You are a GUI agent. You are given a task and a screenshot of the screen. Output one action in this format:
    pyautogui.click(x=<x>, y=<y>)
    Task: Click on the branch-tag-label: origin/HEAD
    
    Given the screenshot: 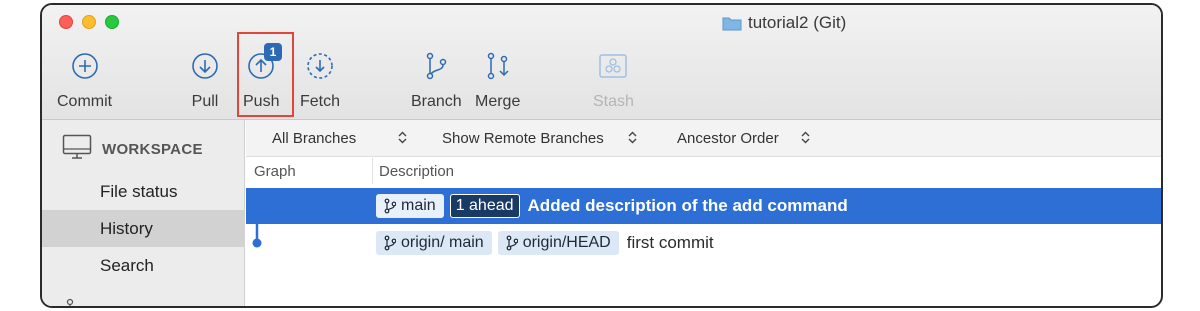 What is the action you would take?
    pyautogui.click(x=566, y=242)
    